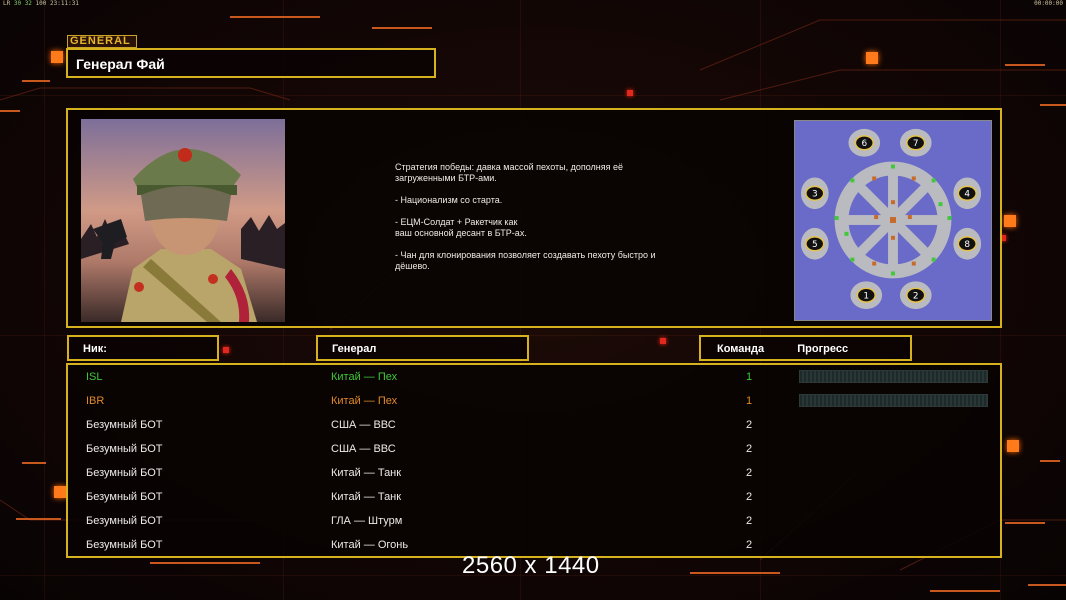 The height and width of the screenshot is (600, 1066). I want to click on table-row: Безумный БОТ ГЛА — Штурм 2, so click(534, 524).